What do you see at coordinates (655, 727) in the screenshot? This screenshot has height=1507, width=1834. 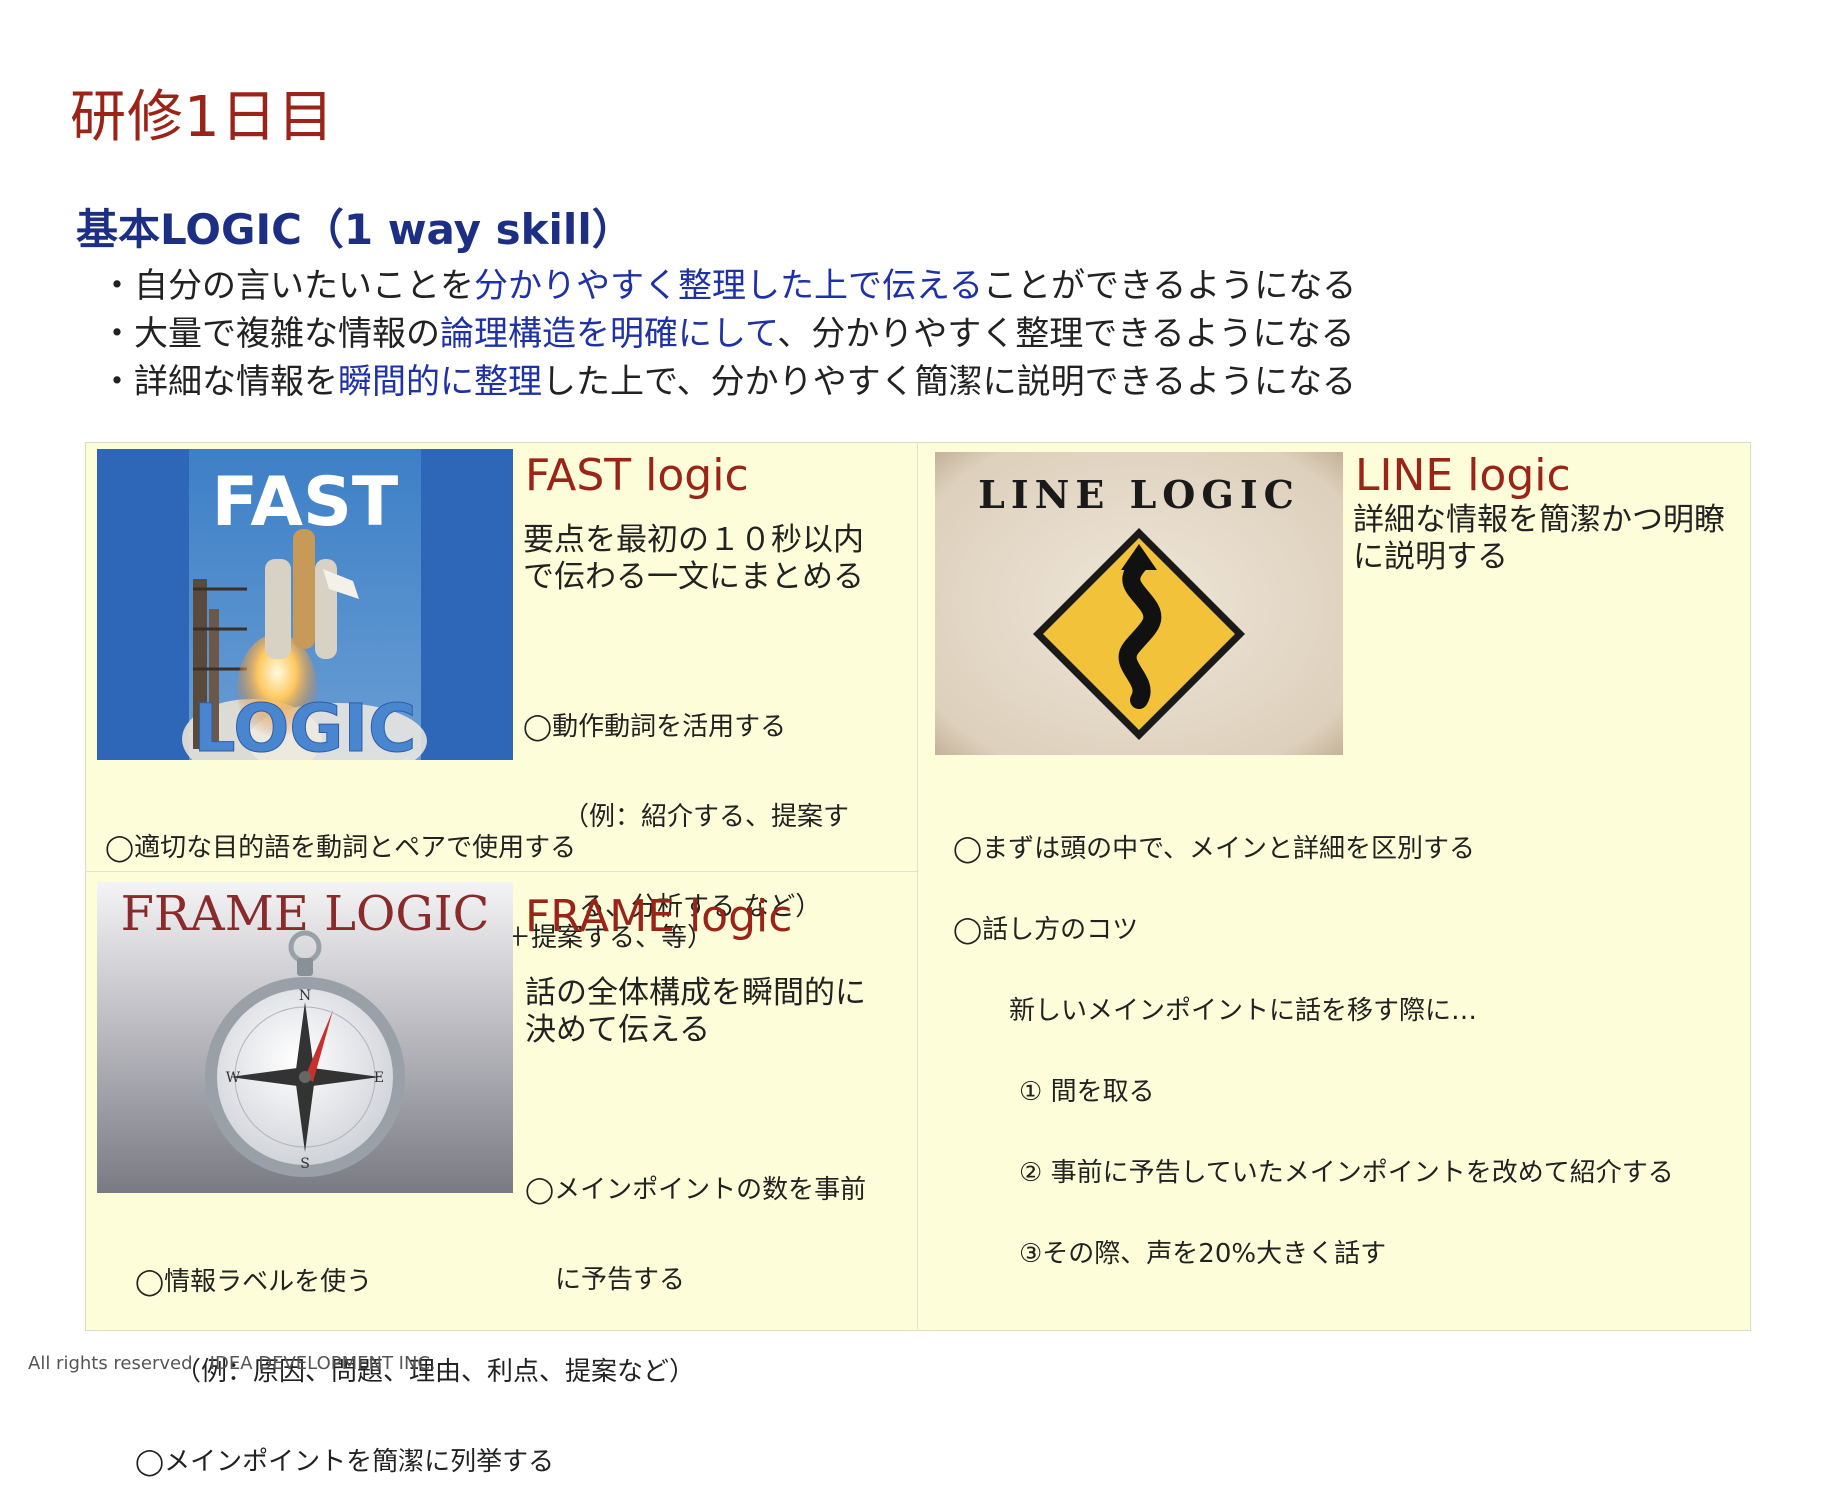 I see `note-line: ◯動作動詞を活用する` at bounding box center [655, 727].